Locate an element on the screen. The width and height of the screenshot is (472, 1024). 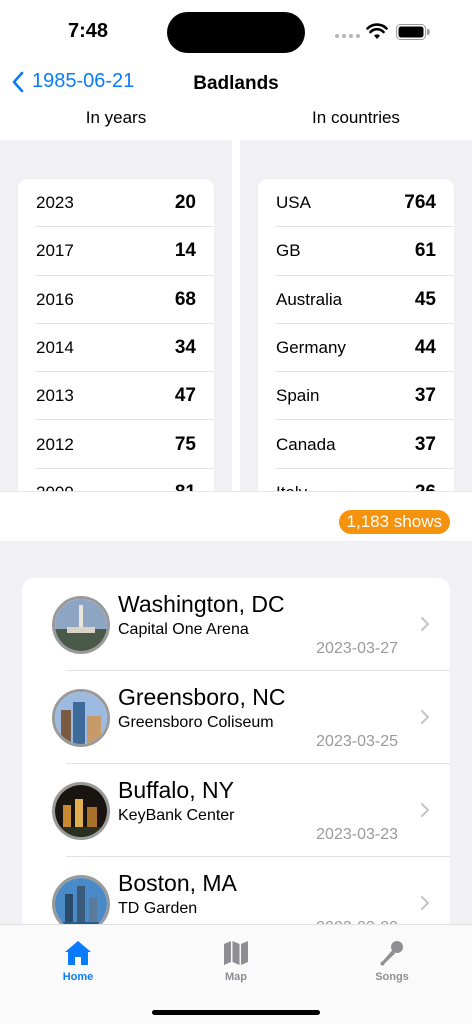
year-row: 2012 75 is located at coordinates (116, 445).